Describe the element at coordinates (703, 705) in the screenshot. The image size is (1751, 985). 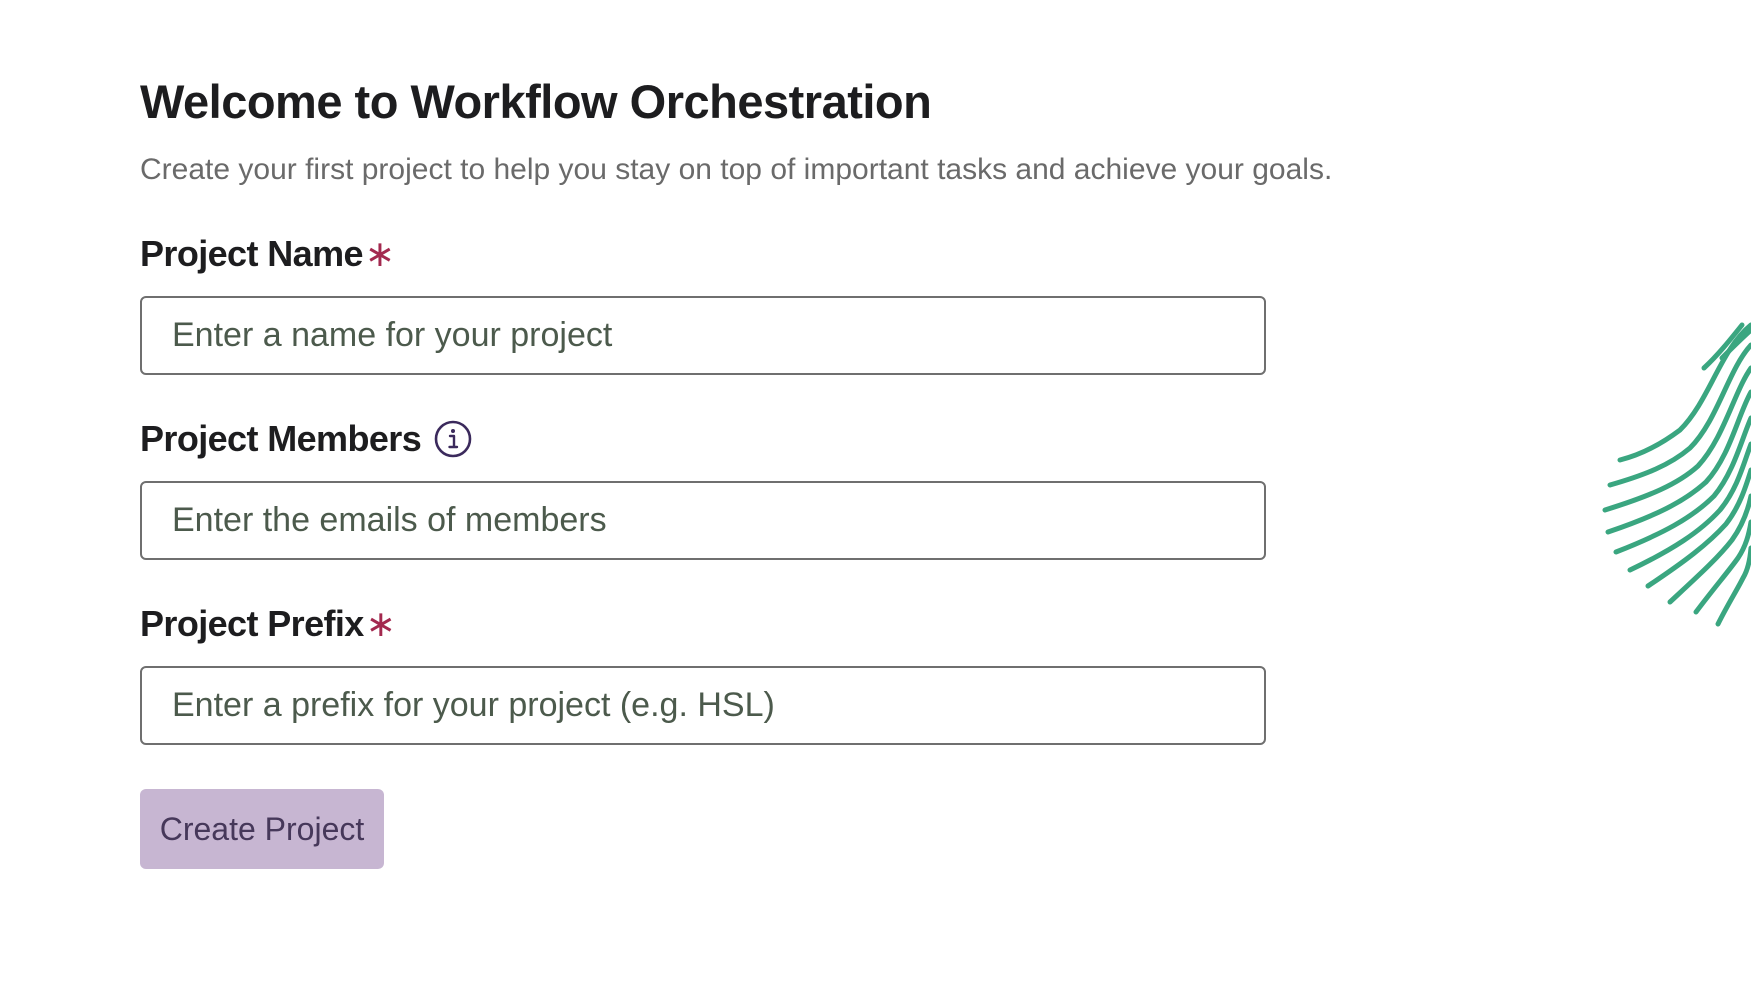
I see `project-prefix-input` at that location.